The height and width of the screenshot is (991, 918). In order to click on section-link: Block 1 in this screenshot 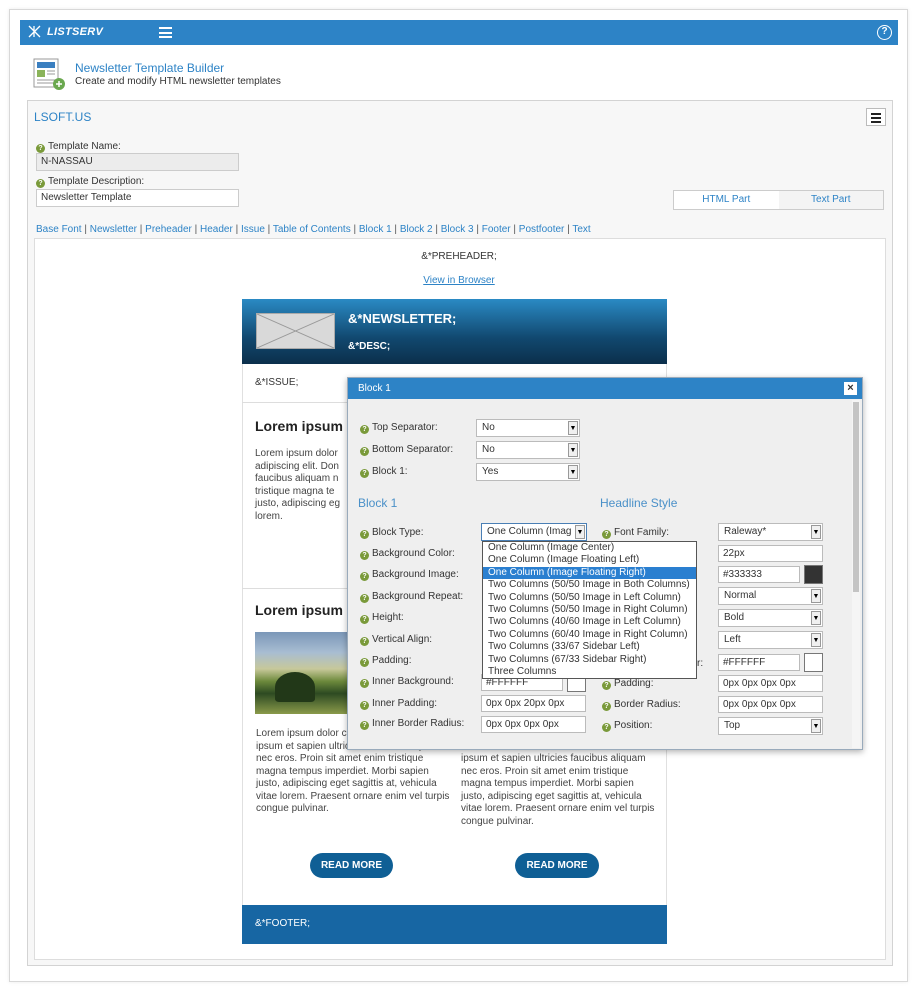, I will do `click(375, 229)`.